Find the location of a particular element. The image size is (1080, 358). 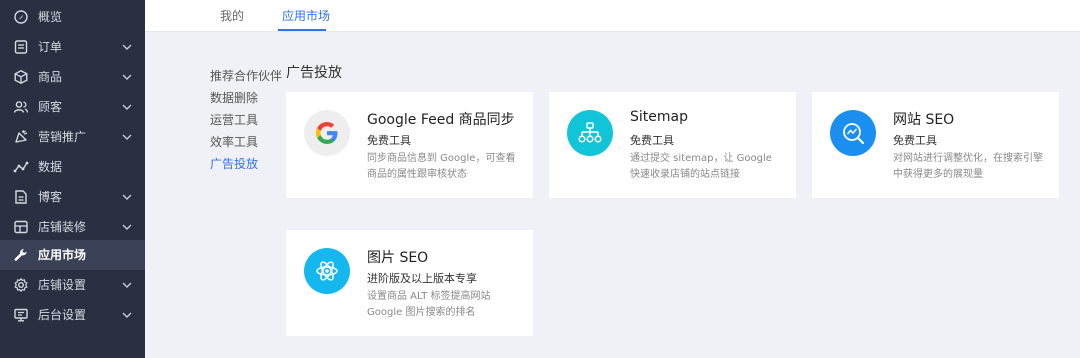

customers-icon is located at coordinates (21, 107).